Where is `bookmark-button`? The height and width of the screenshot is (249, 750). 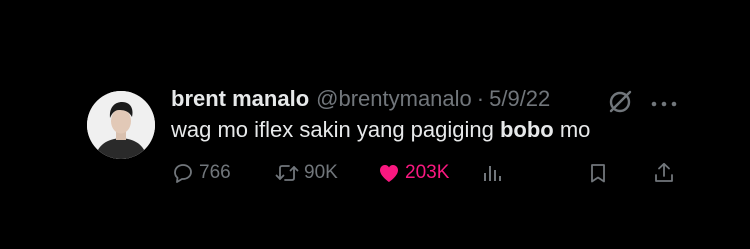
bookmark-button is located at coordinates (598, 173).